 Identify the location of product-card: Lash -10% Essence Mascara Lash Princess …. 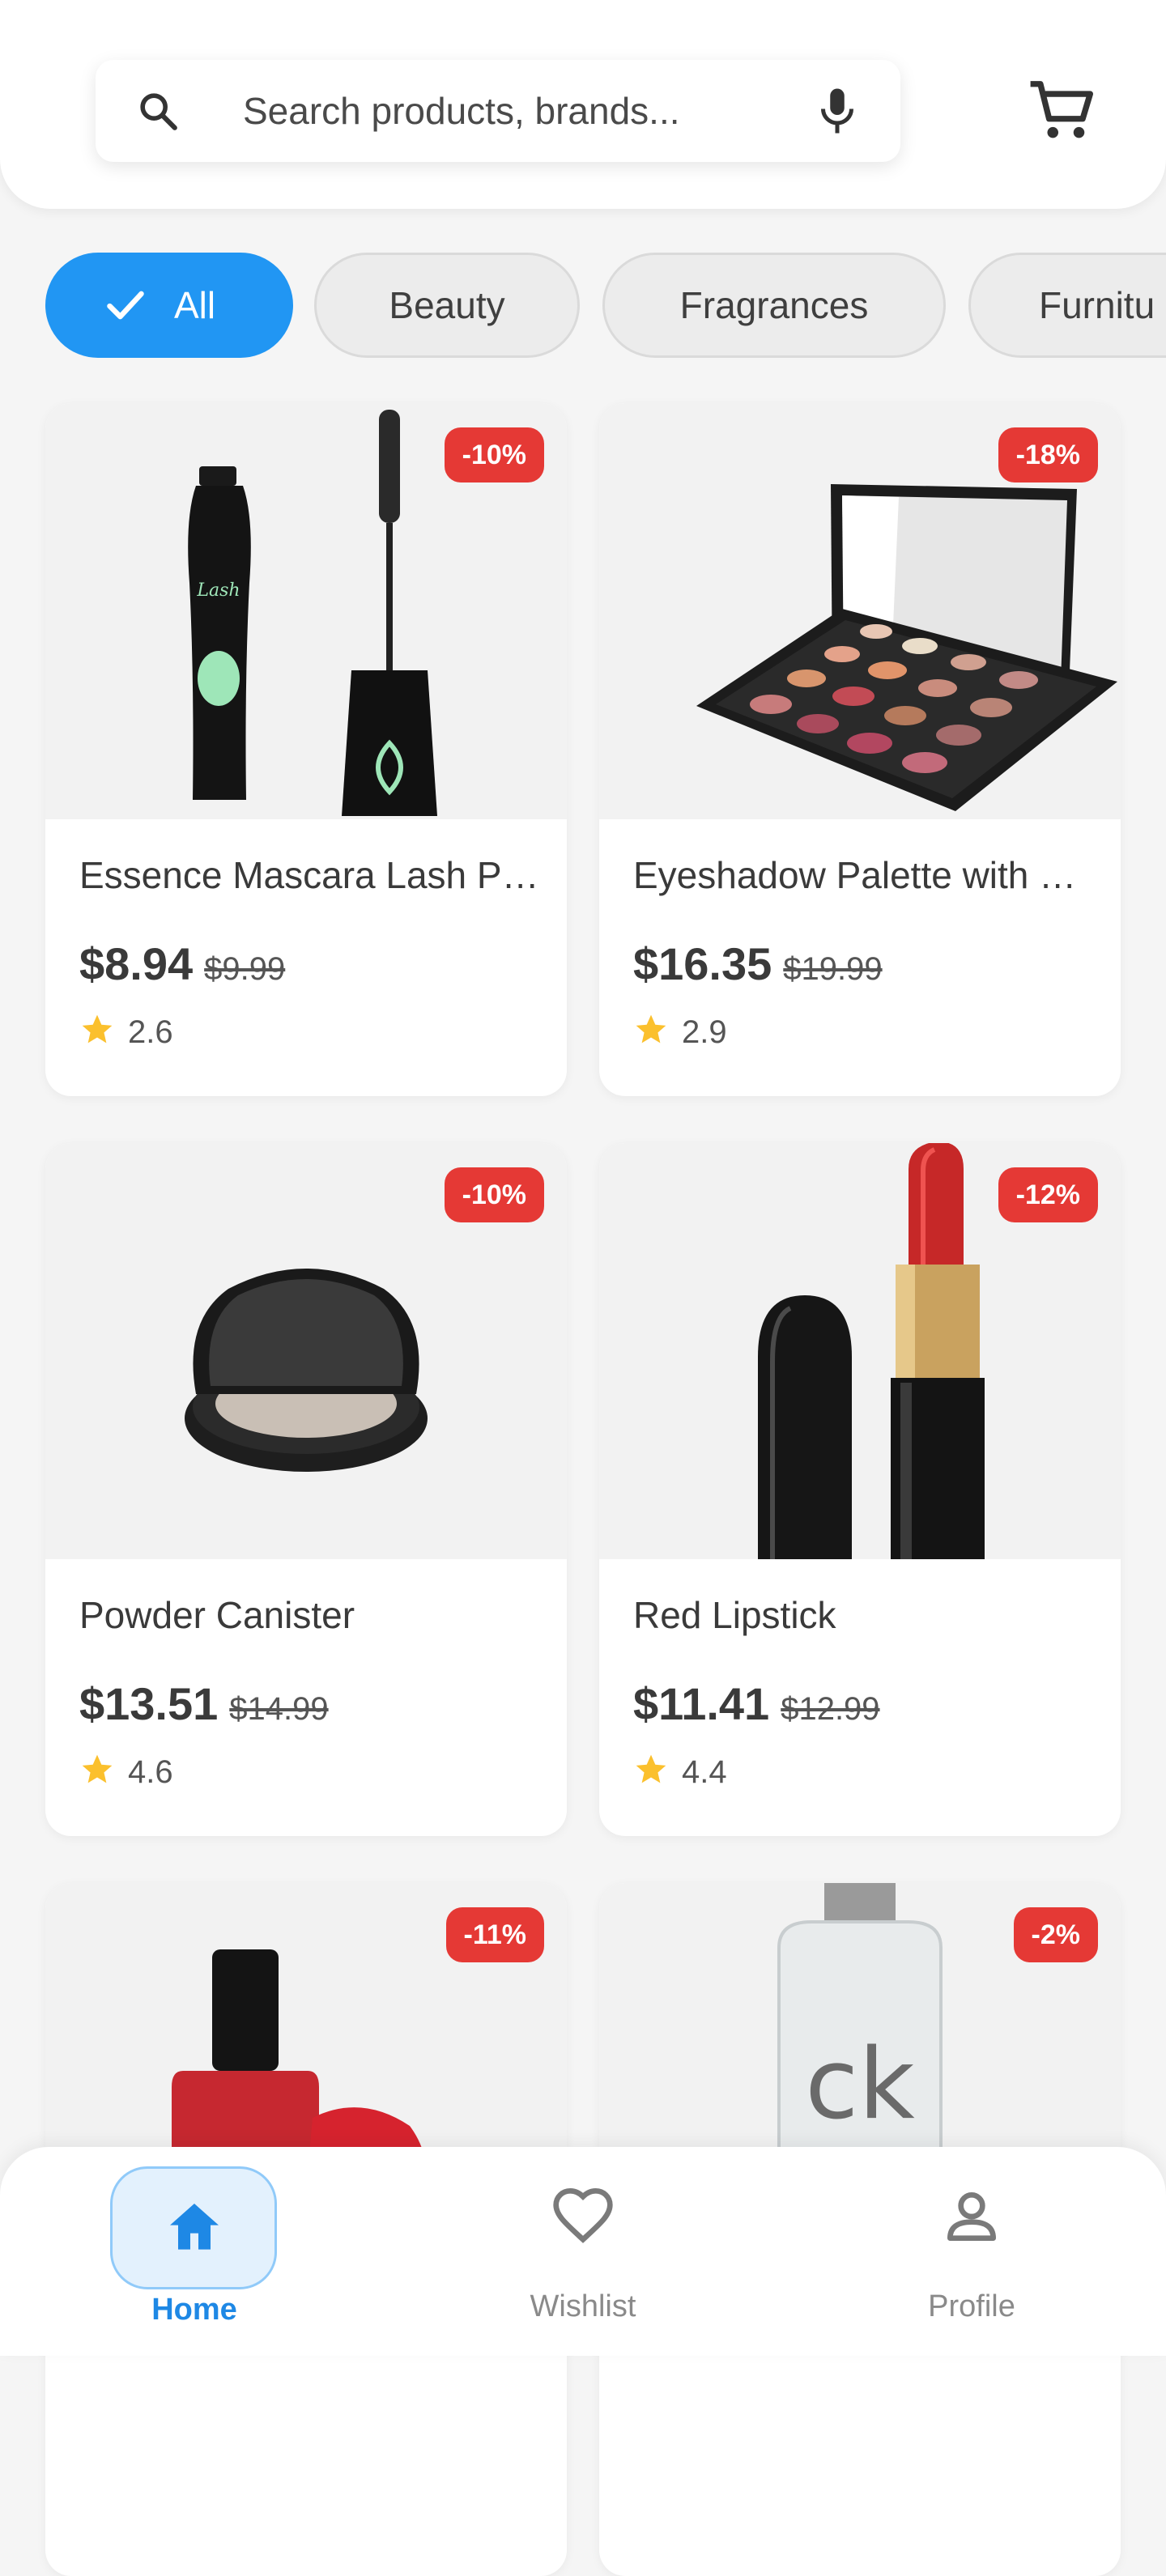
(306, 749).